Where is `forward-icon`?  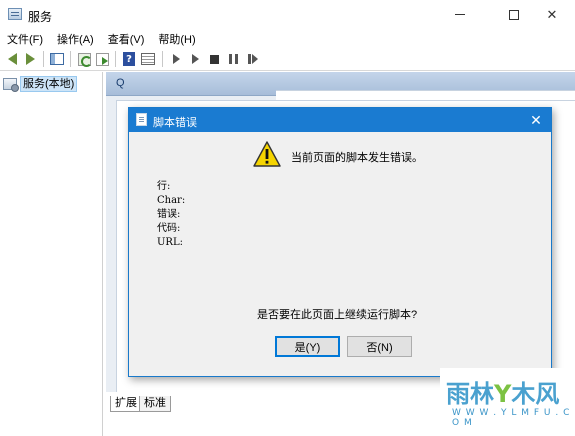
forward-icon is located at coordinates (30, 59).